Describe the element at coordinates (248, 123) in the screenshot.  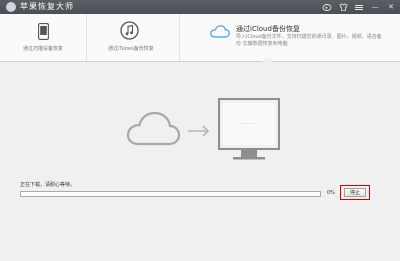
I see `screen-text: - - - - - - - -` at that location.